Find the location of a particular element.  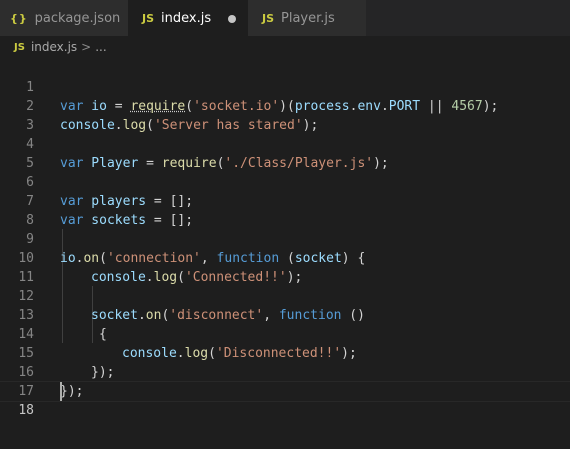

tab-index-js: JS index.js is located at coordinates (188, 18).